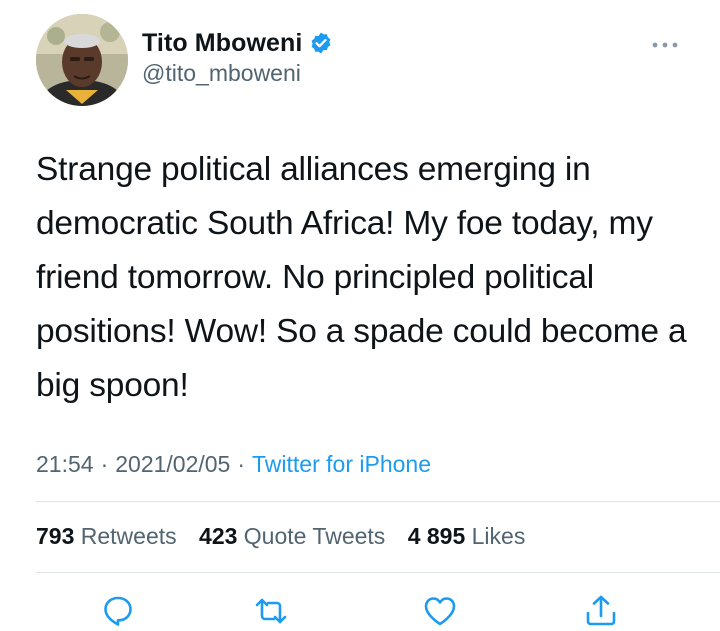  I want to click on likes-count: 4 895, so click(436, 536).